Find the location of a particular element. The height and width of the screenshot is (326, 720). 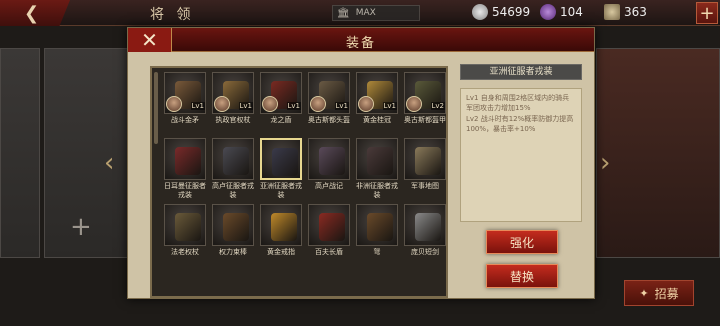

max-label: MAX is located at coordinates (365, 13).